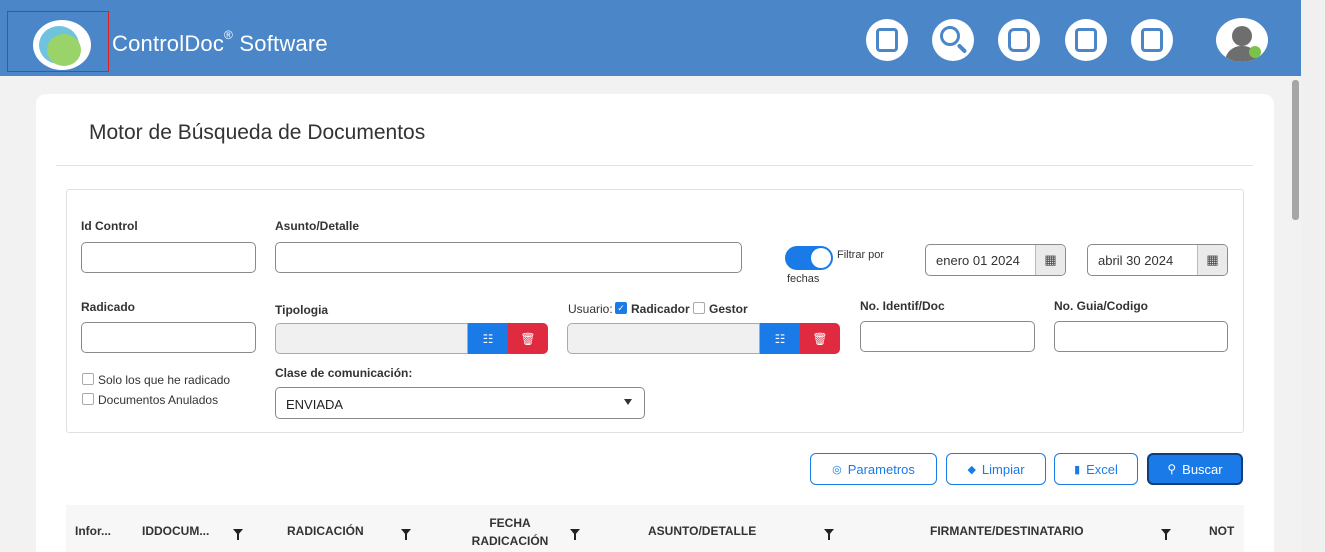  I want to click on tipologia-clear-button: 🗑, so click(528, 338).